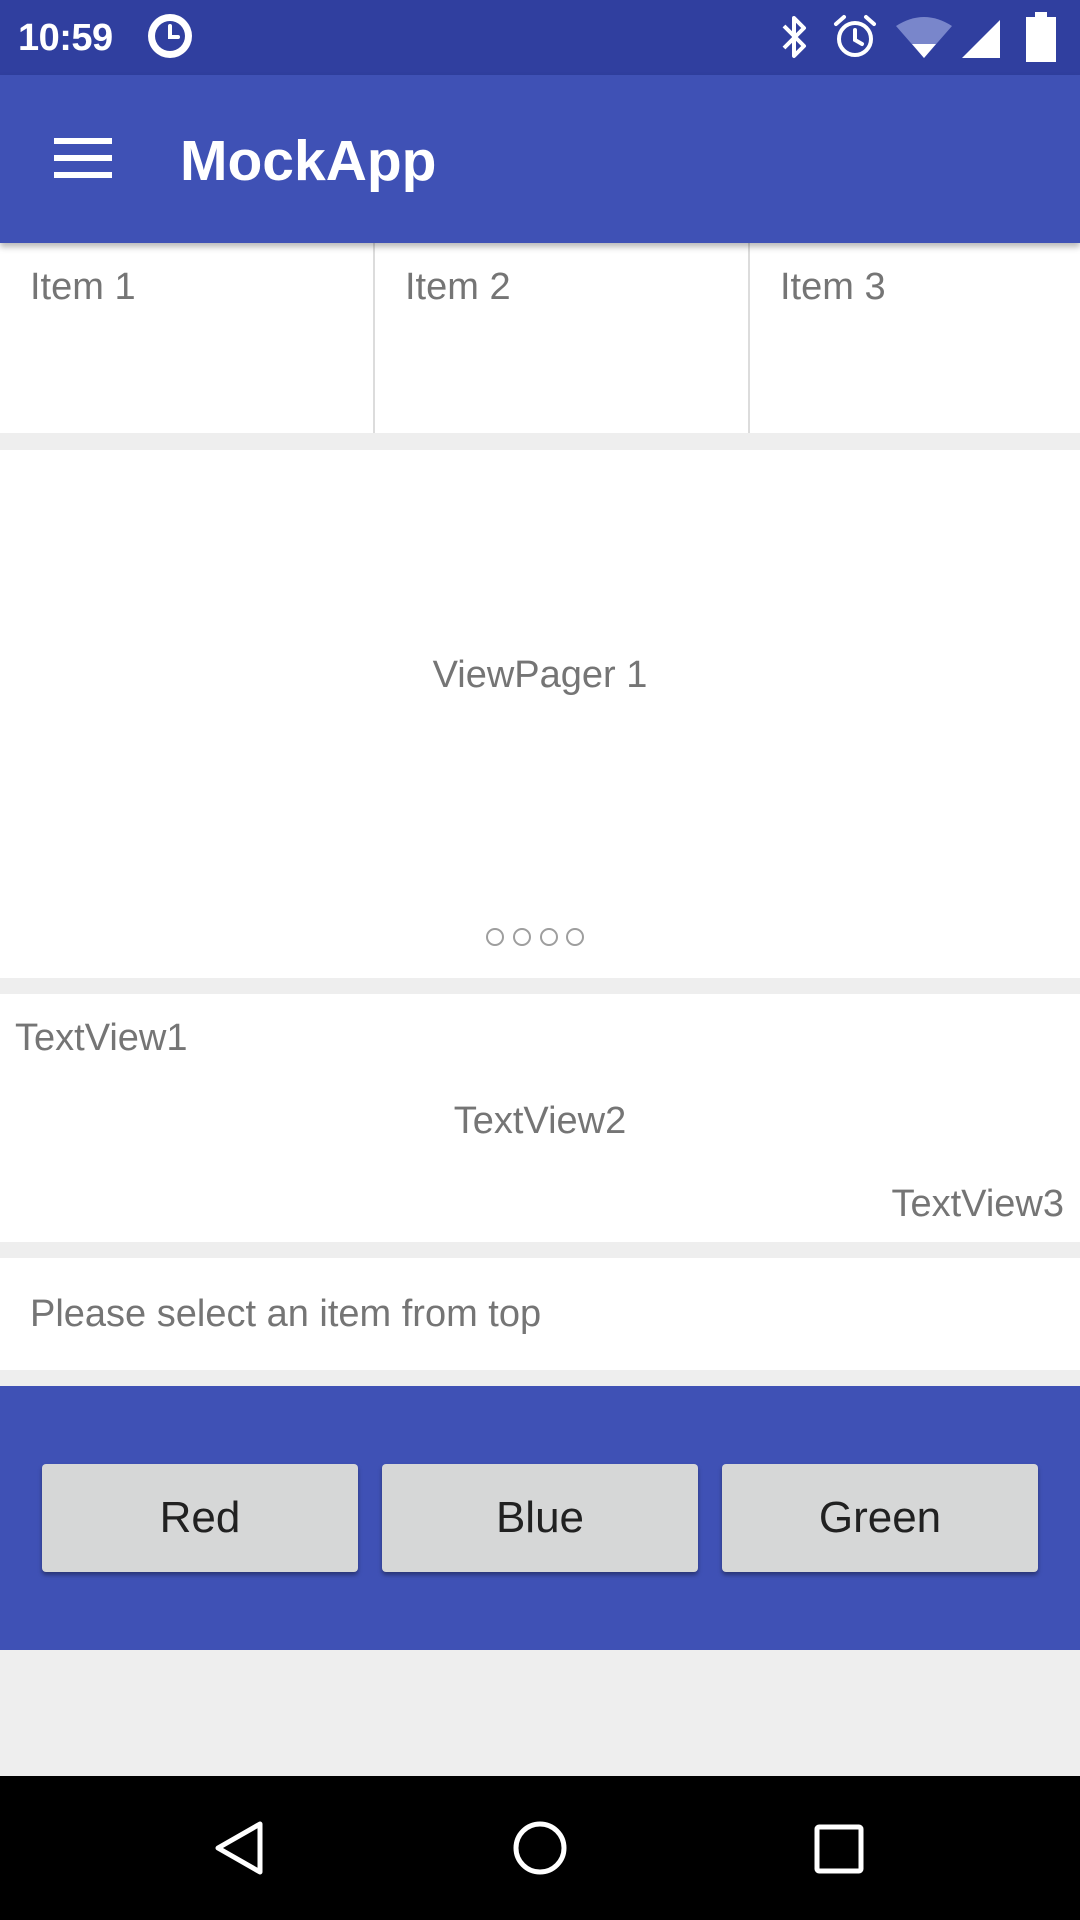  What do you see at coordinates (101, 1038) in the screenshot?
I see `textview-1: TextView1` at bounding box center [101, 1038].